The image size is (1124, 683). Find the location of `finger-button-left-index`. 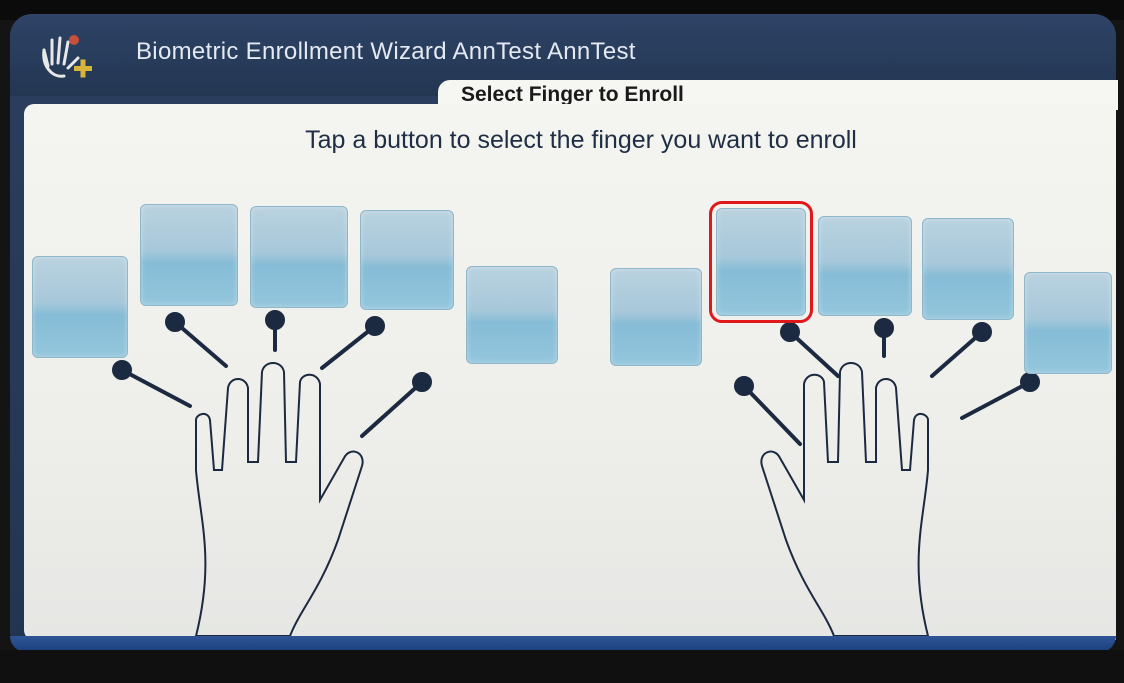

finger-button-left-index is located at coordinates (407, 260).